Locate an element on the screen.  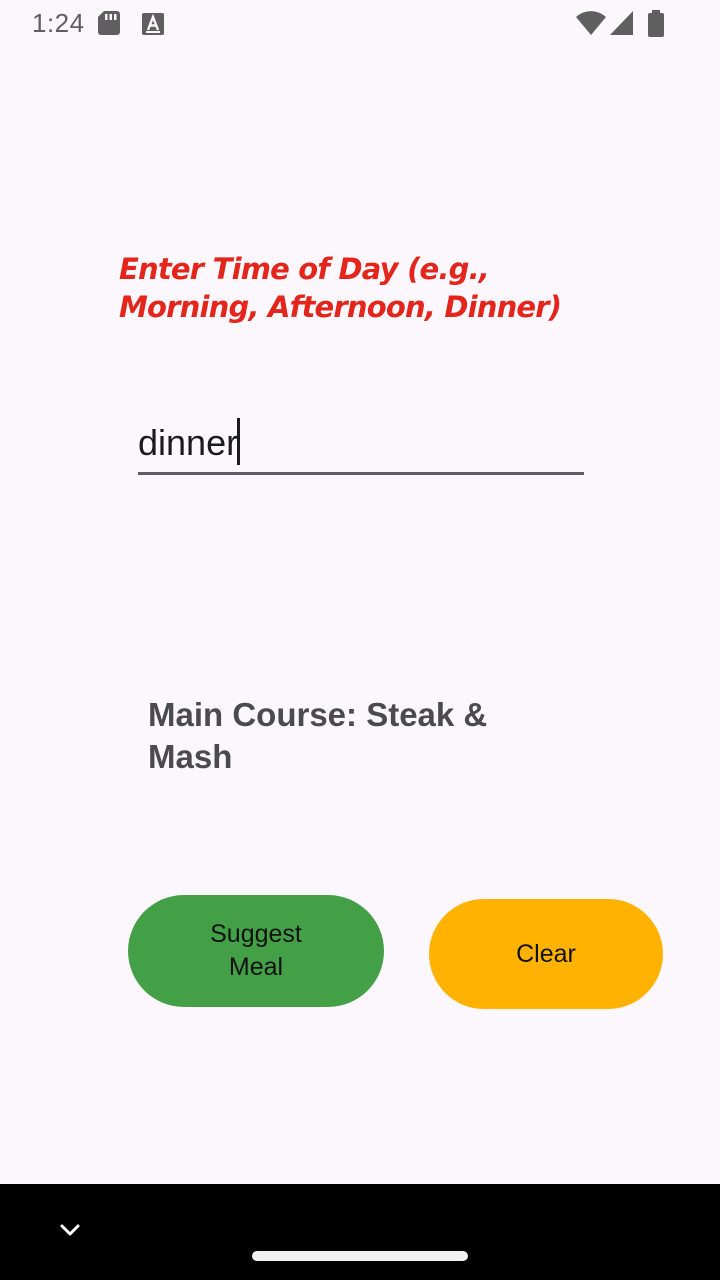
text-a-icon is located at coordinates (153, 25).